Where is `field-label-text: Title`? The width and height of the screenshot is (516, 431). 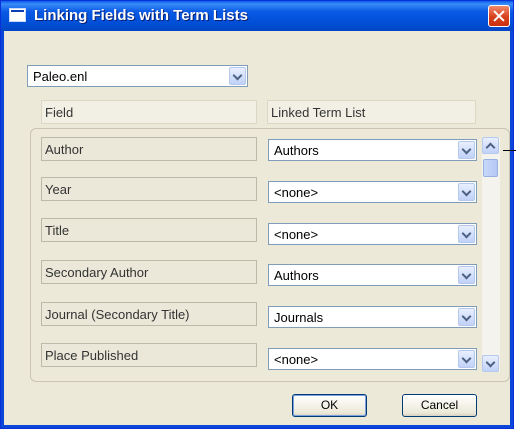 field-label-text: Title is located at coordinates (57, 230).